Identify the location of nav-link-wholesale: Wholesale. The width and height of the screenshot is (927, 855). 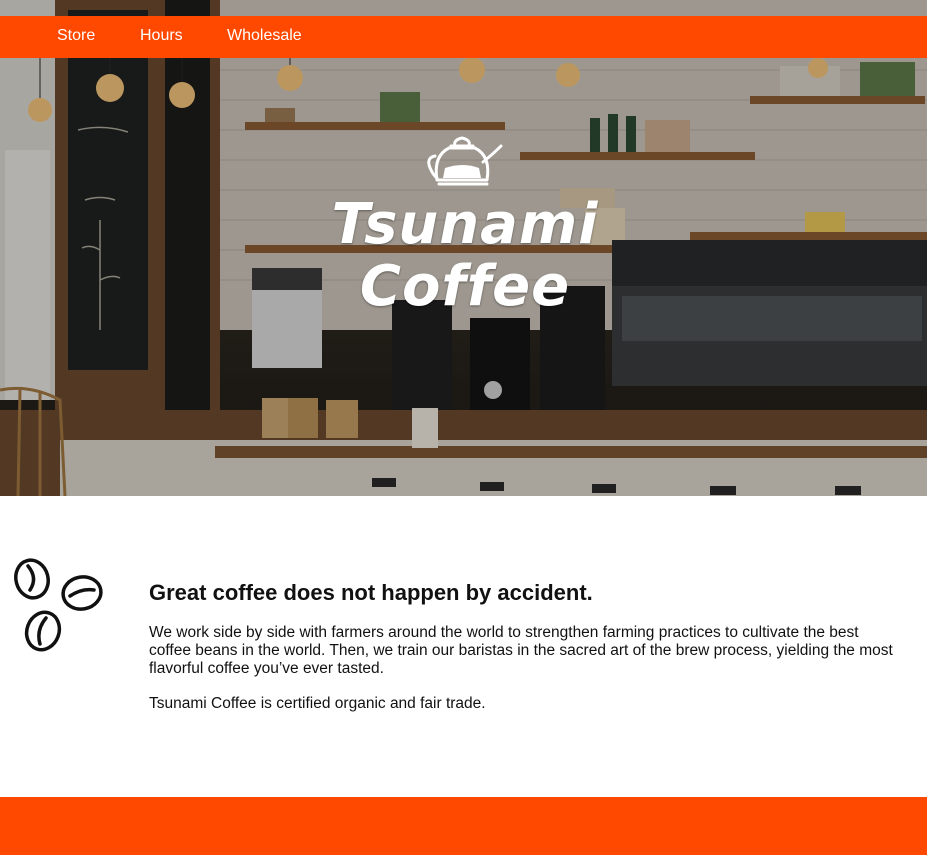
(264, 36).